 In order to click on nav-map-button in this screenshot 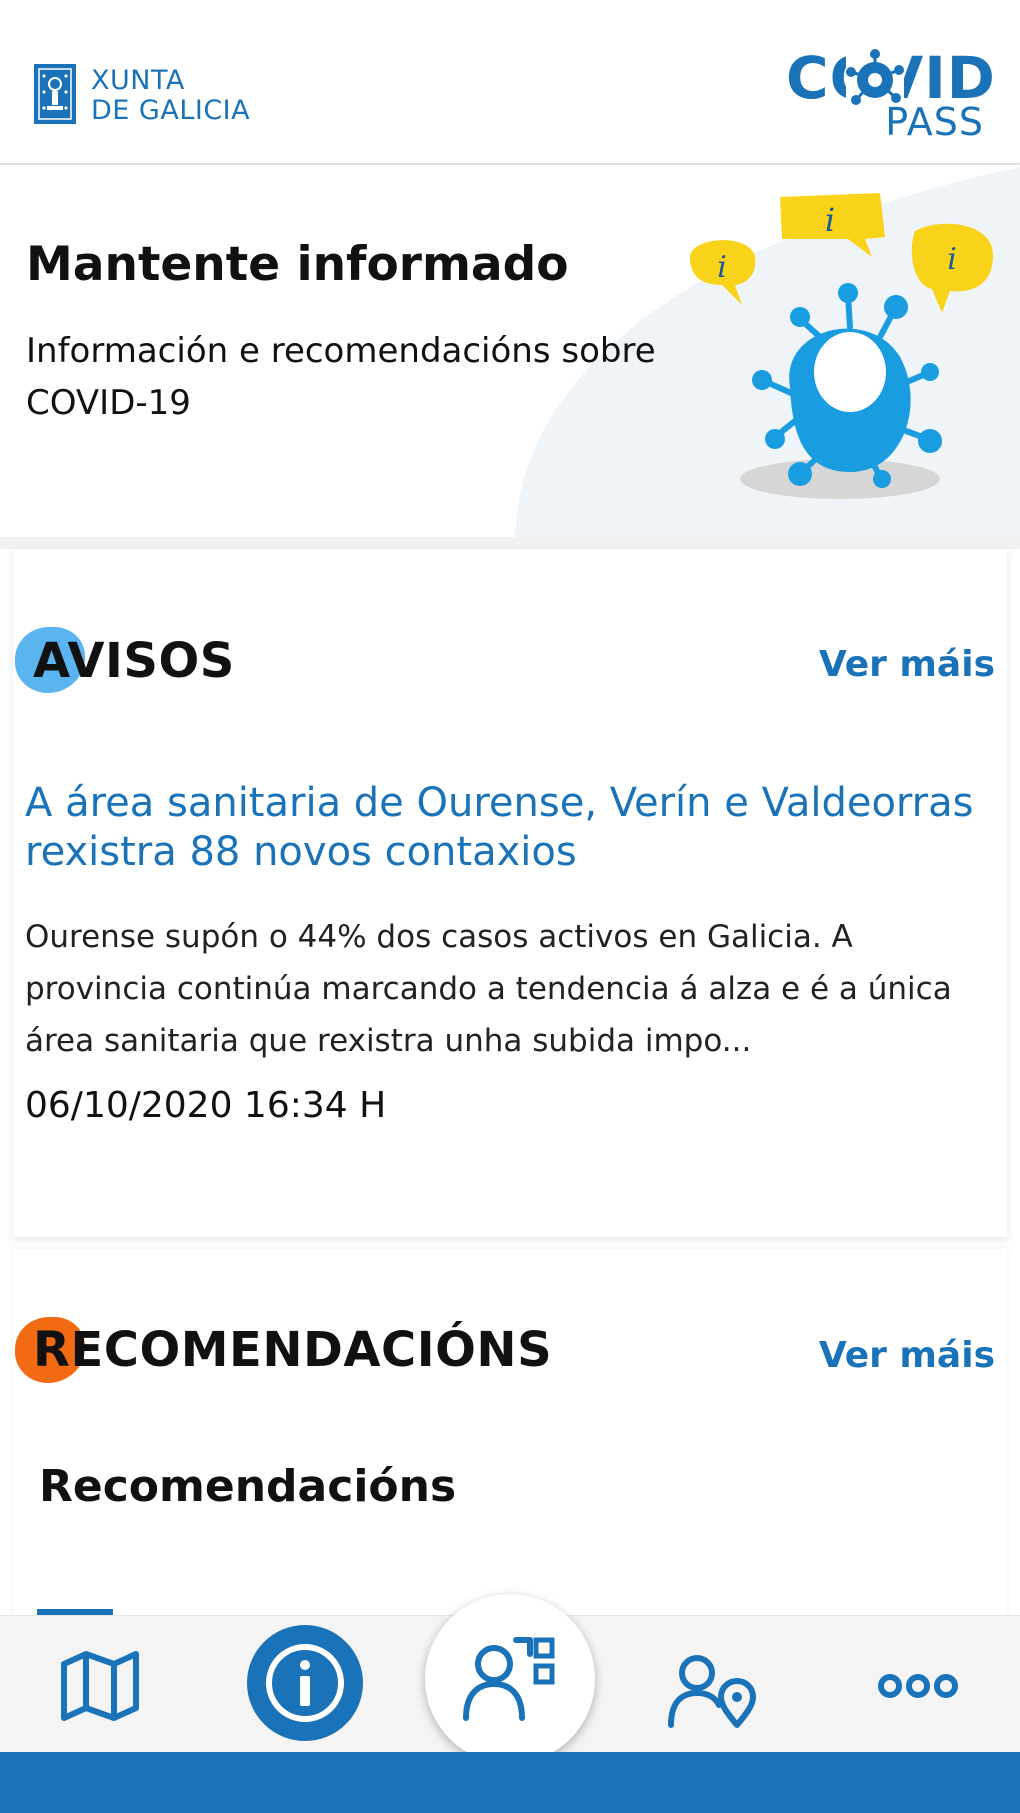, I will do `click(100, 1686)`.